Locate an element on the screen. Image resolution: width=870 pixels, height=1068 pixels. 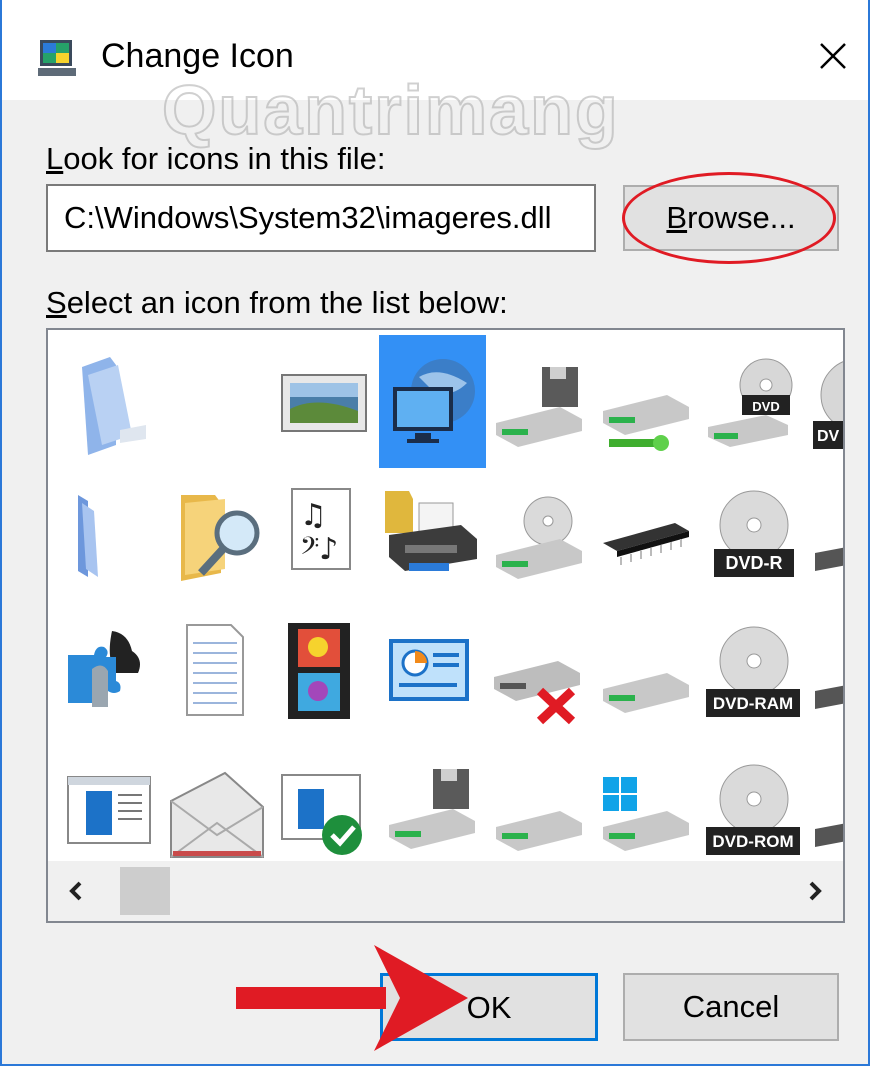
video-film-icon is located at coordinates (325, 677).